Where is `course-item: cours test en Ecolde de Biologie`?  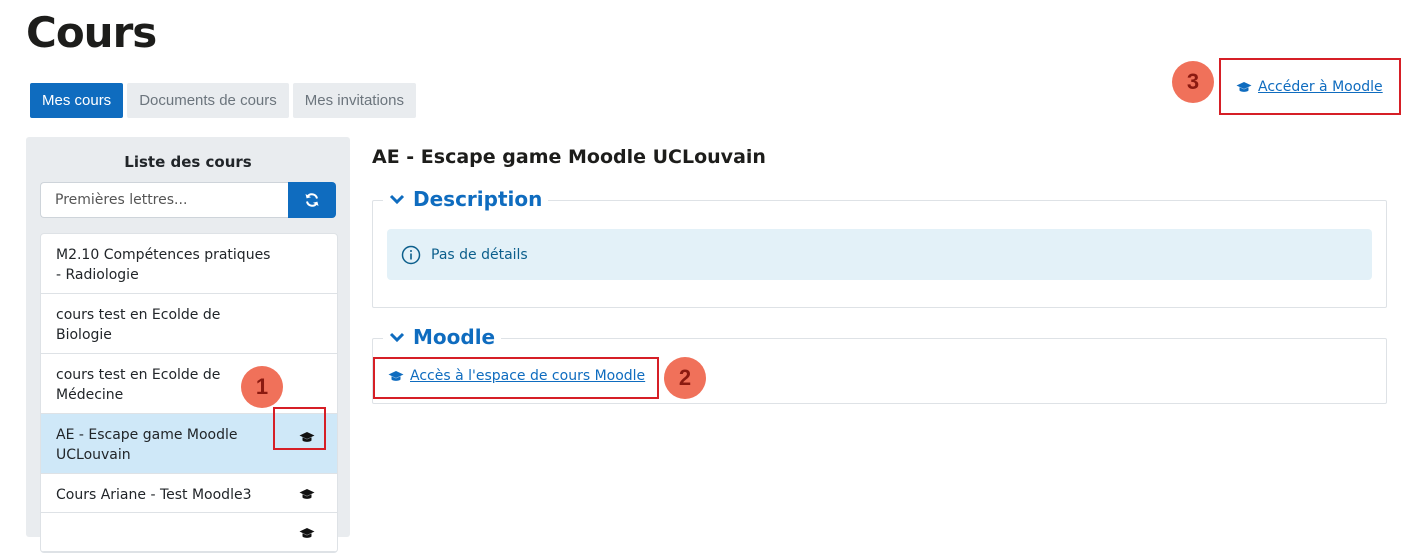 course-item: cours test en Ecolde de Biologie is located at coordinates (189, 324).